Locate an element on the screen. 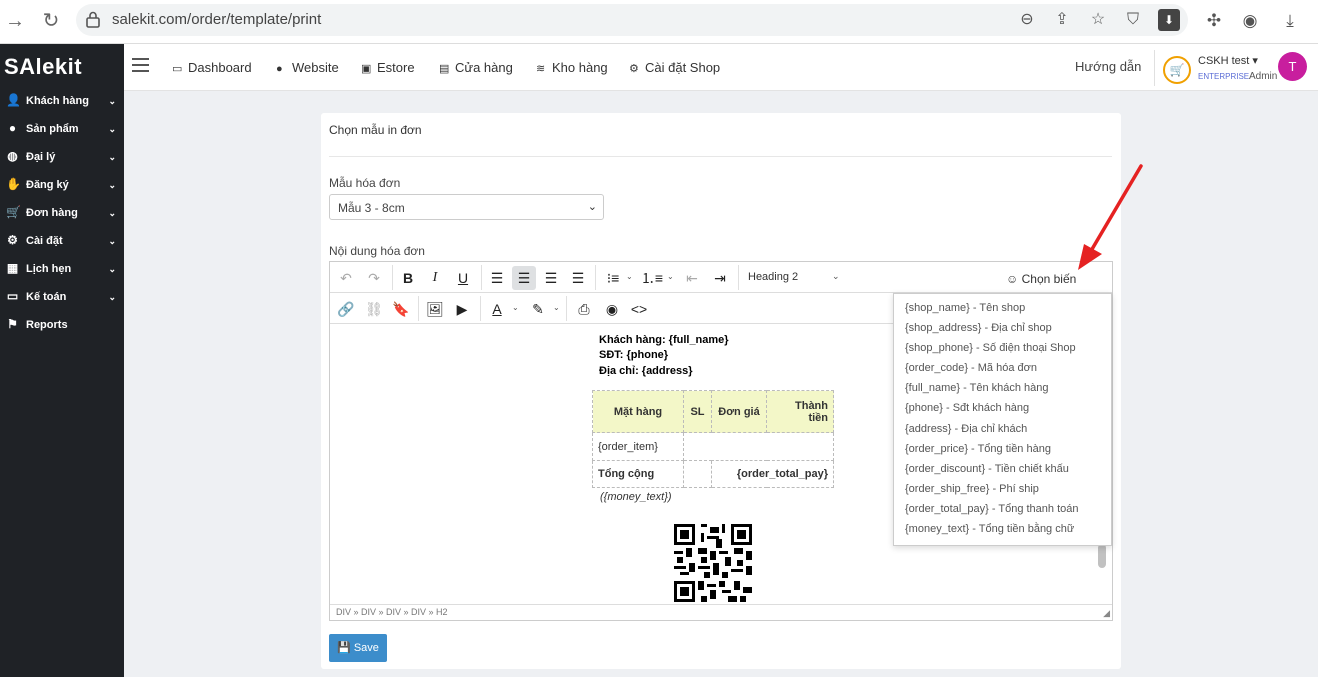 This screenshot has height=677, width=1318. text-color-icon: A is located at coordinates (497, 309).